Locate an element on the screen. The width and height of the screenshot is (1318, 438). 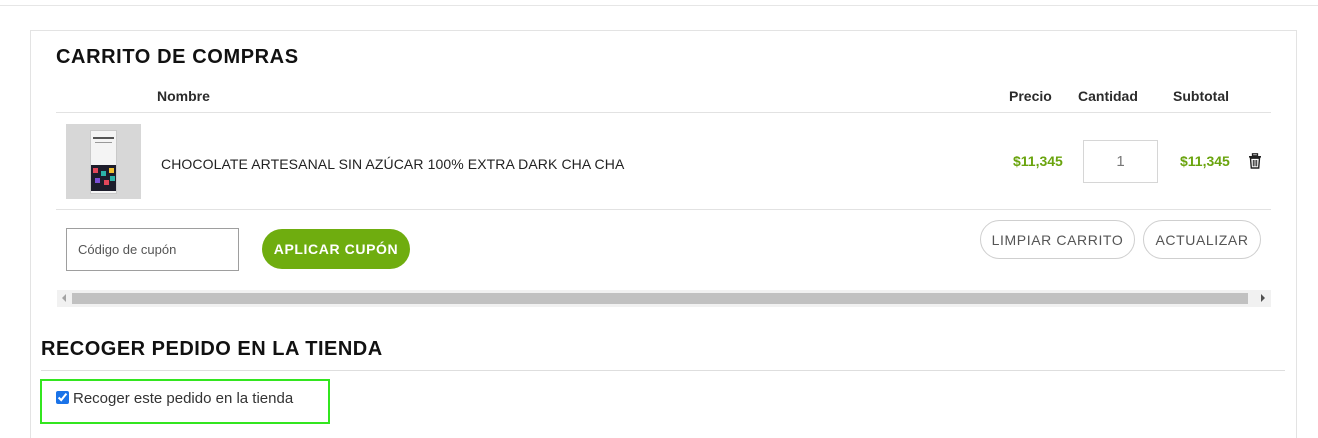
column-header-subtotal: Subtotal is located at coordinates (1201, 96).